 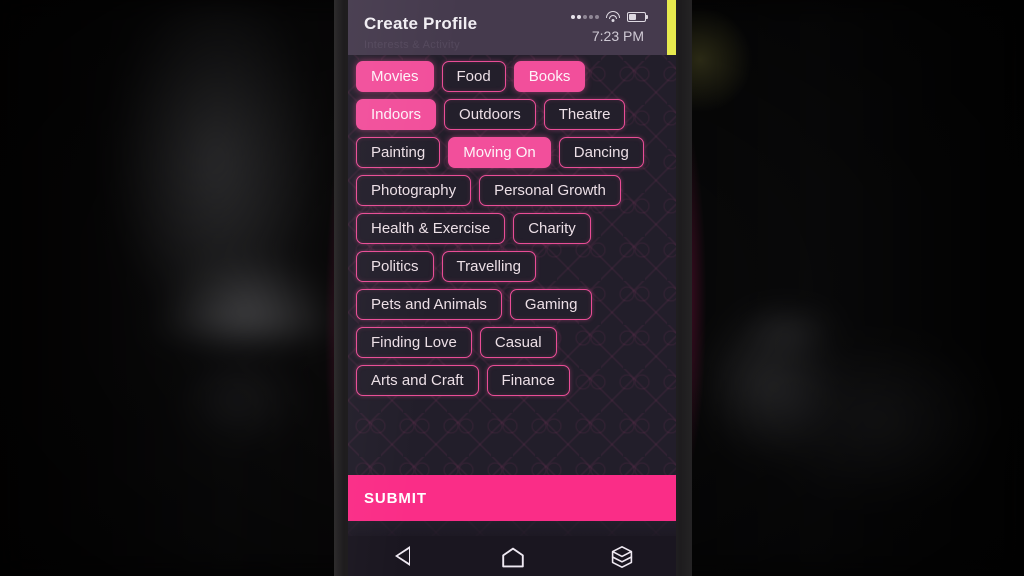 I want to click on interest-chip-label: Movies, so click(x=395, y=76).